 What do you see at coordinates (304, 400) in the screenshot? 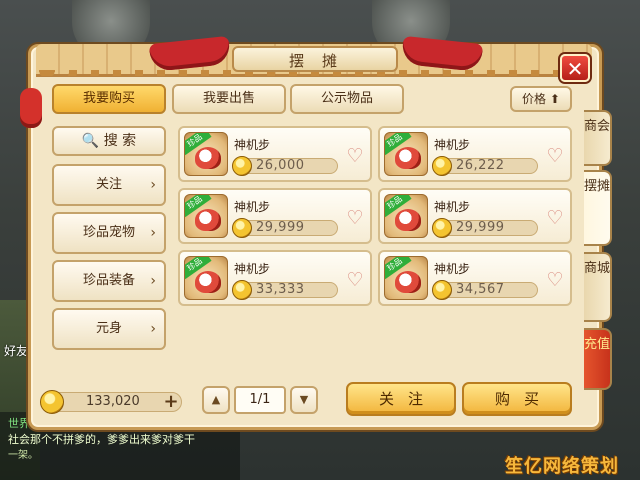
I see `page-next-button: ▼` at bounding box center [304, 400].